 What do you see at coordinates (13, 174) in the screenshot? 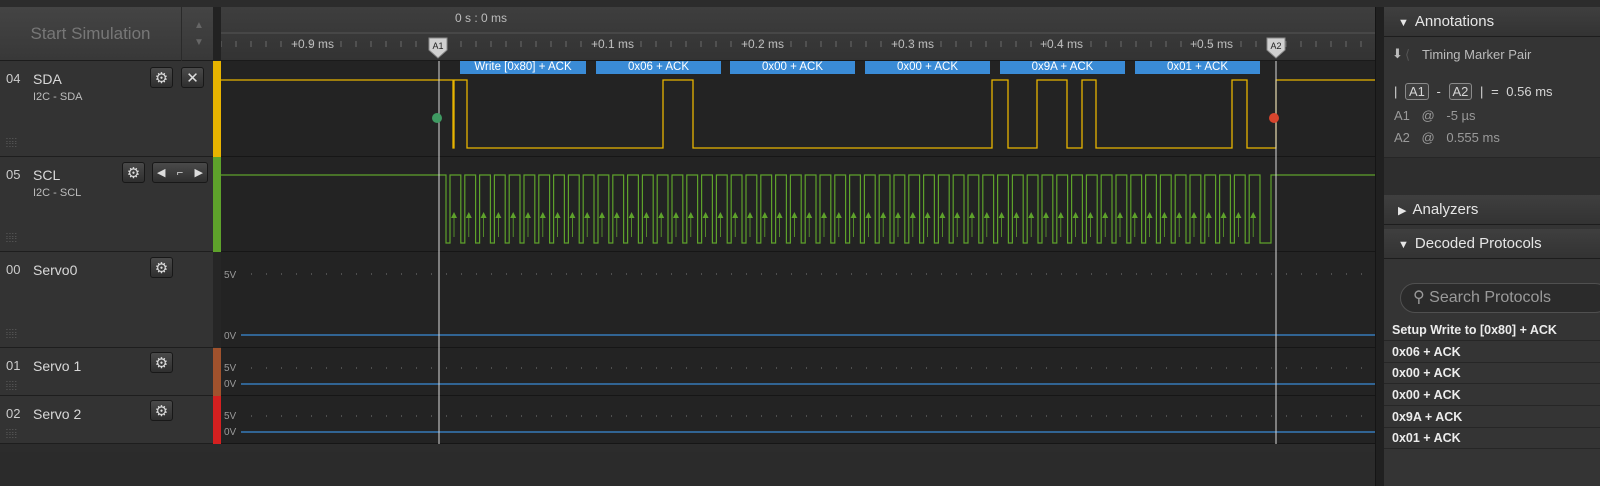
I see `channel-number: 05` at bounding box center [13, 174].